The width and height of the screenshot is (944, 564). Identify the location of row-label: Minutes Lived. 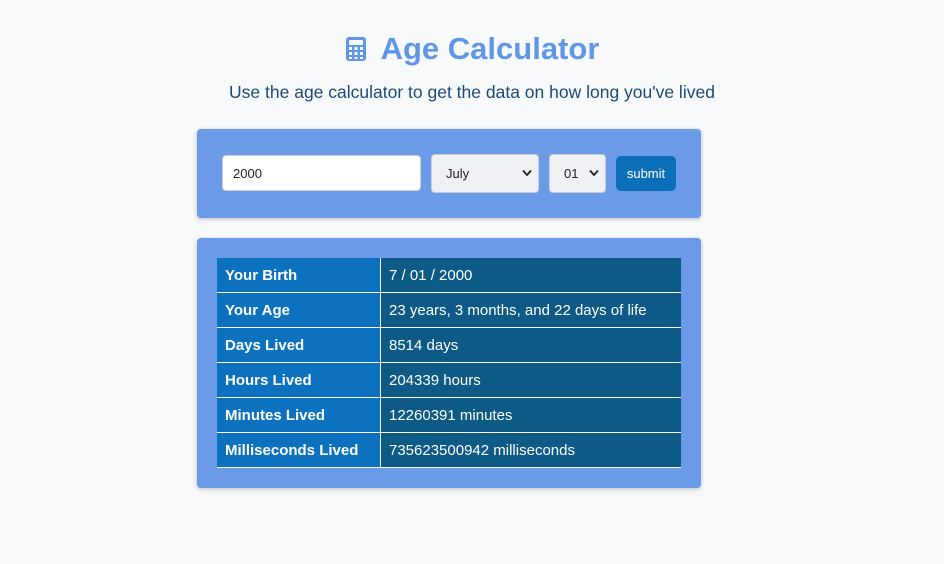
(299, 415).